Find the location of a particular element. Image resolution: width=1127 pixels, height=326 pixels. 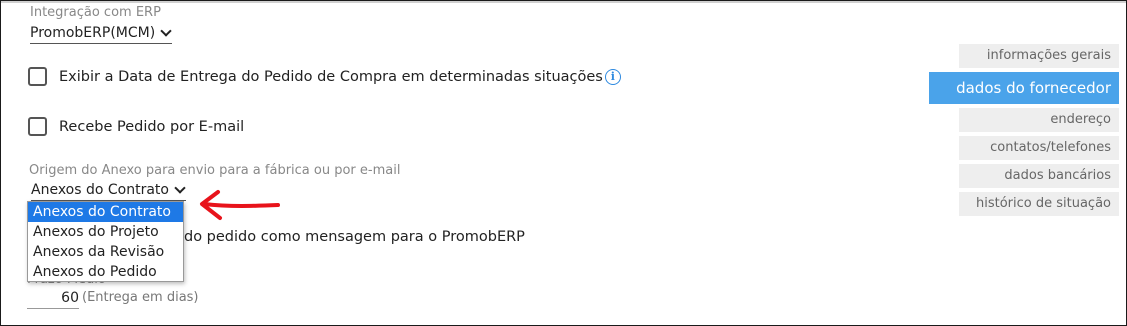

dropdown-option-contrato: Anexos do Contrato is located at coordinates (105, 212).